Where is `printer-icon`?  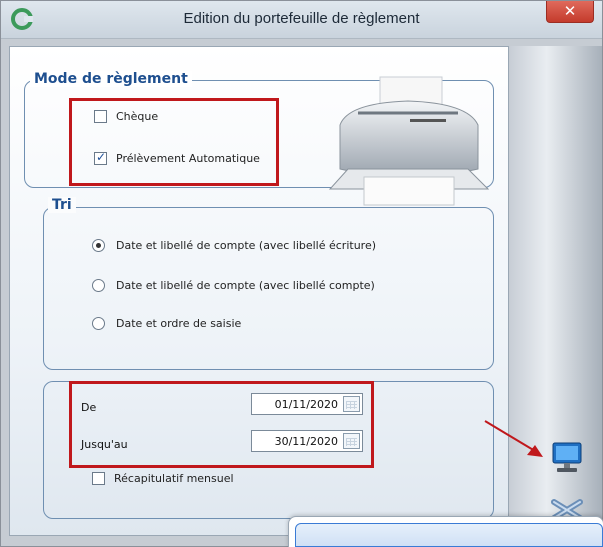
printer-icon is located at coordinates (409, 141).